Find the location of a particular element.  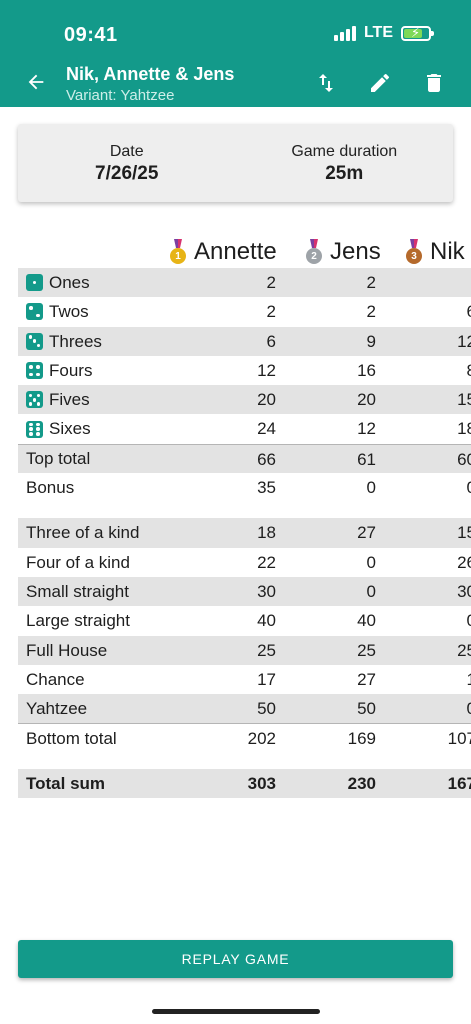

score-row: Bottom total 202 169 107 is located at coordinates (244, 737).